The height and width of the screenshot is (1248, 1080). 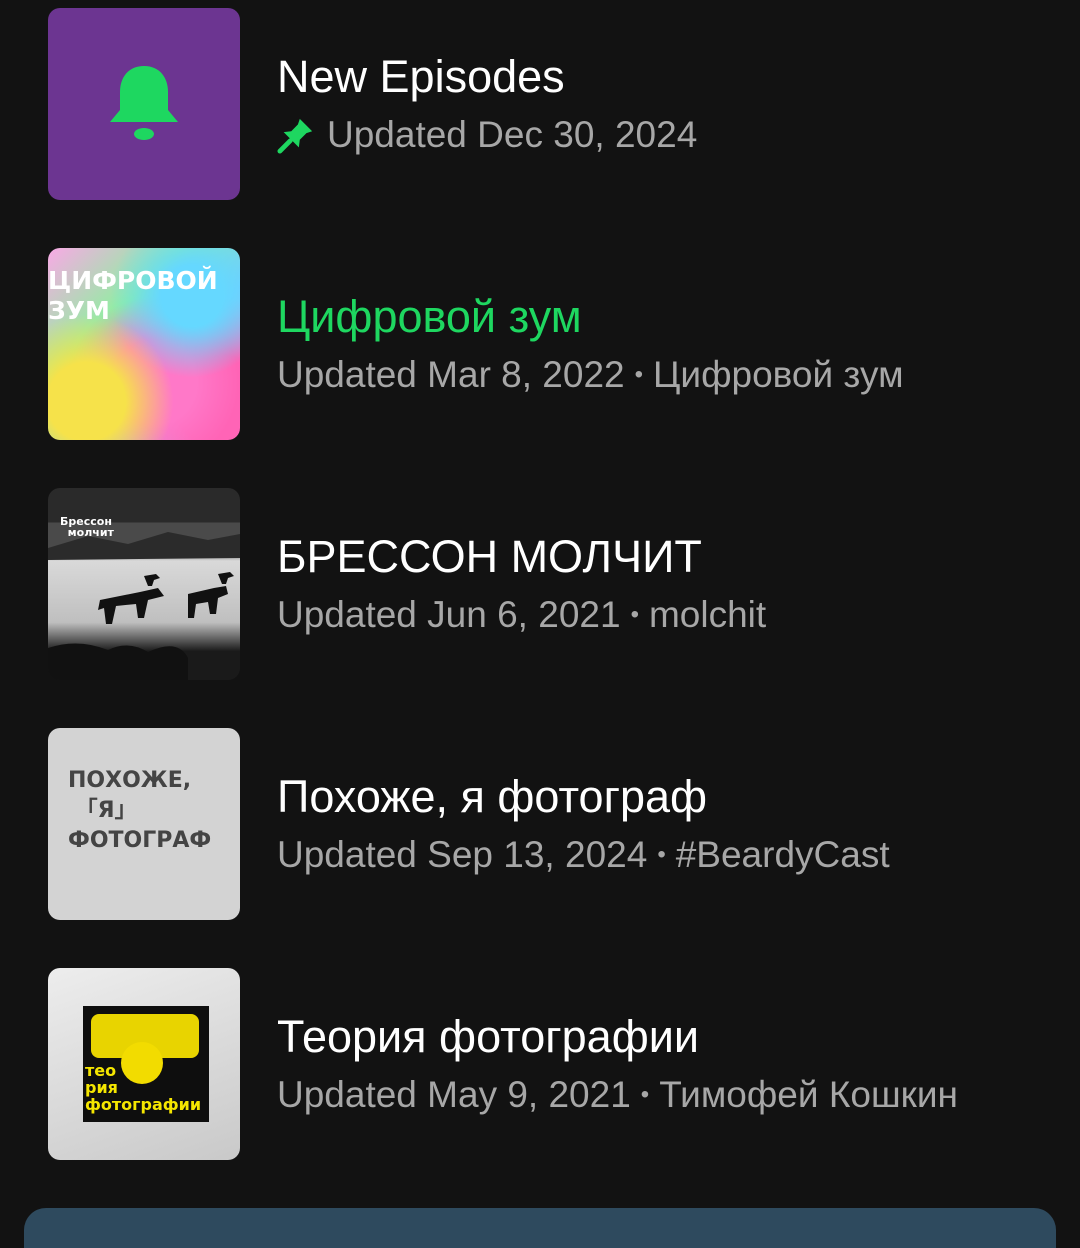 I want to click on item-title: Цифровой зум, so click(x=429, y=316).